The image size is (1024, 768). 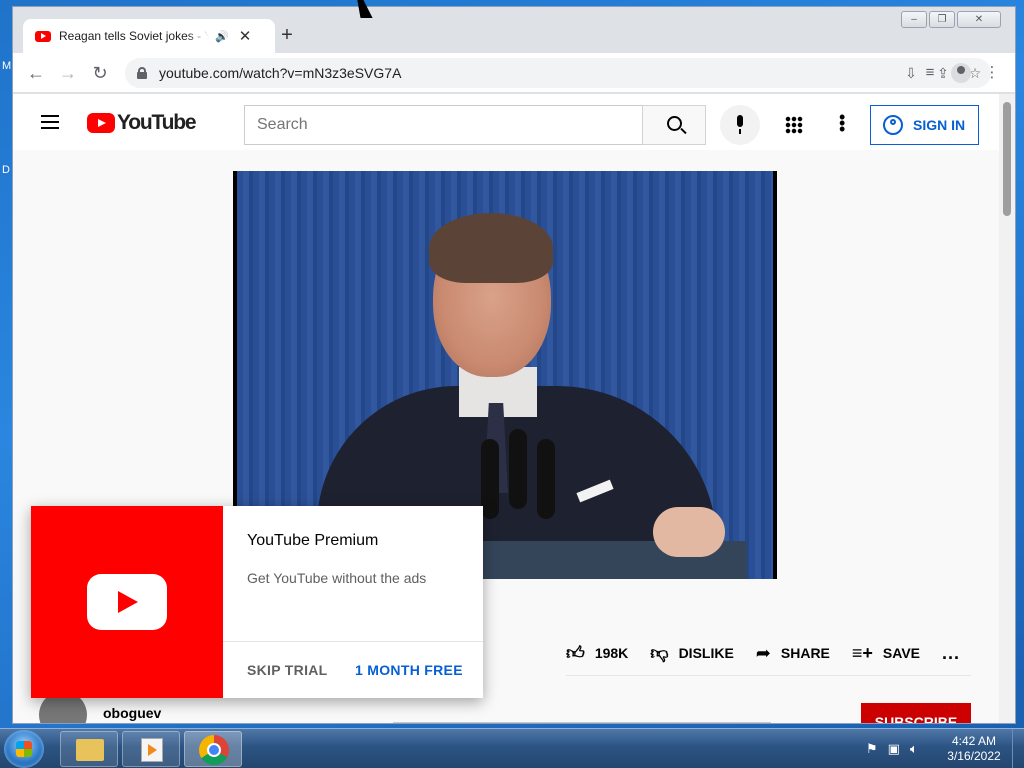 I want to click on taskbar-clock: 4:42 AM 3/16/2022, so click(x=974, y=749).